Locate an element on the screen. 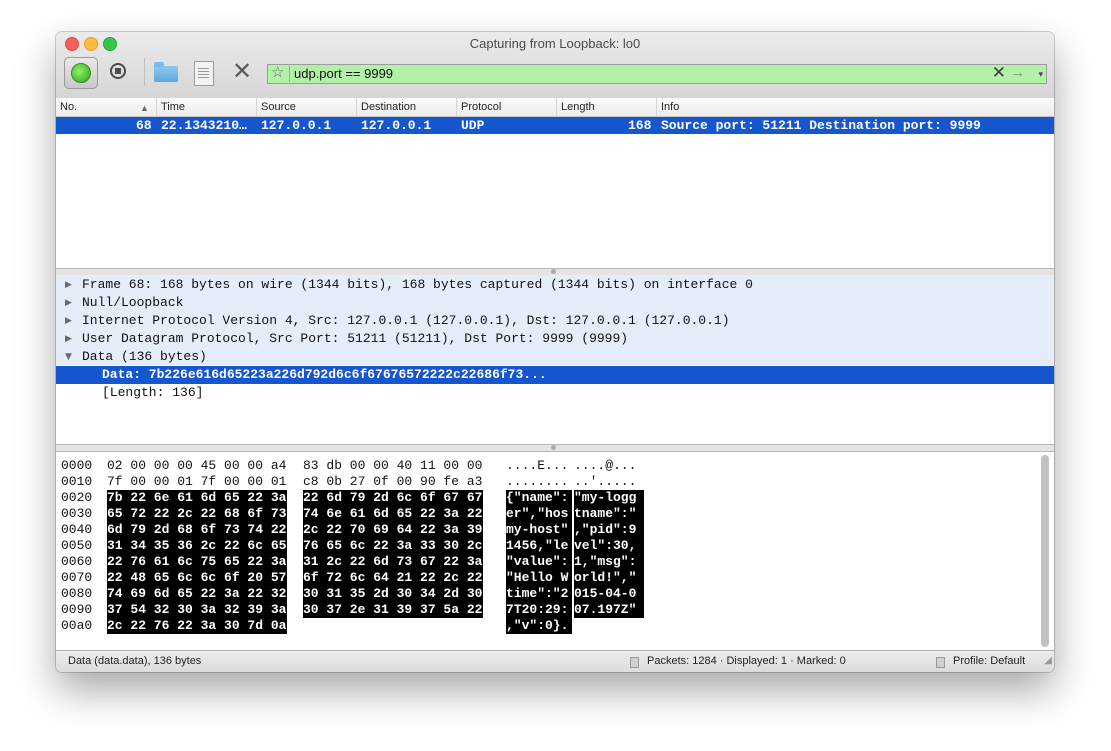  bytes-ascii-selected: time":"2 is located at coordinates (539, 594).